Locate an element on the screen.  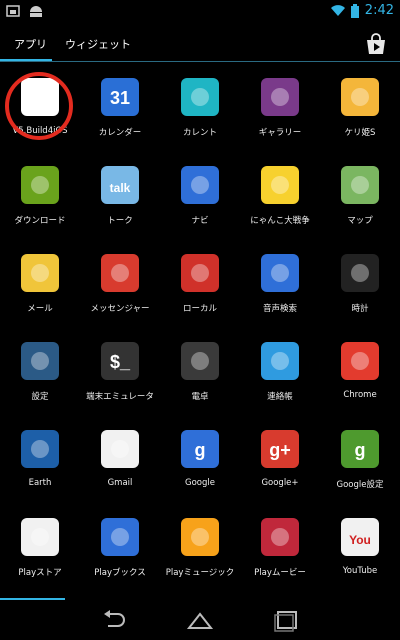
app-email: メール is located at coordinates (40, 296).